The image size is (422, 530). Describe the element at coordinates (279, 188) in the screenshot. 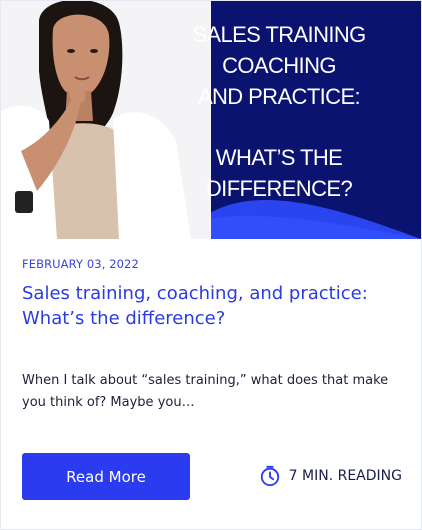

I see `hero-title-line-5: DIFFERENCE?` at that location.